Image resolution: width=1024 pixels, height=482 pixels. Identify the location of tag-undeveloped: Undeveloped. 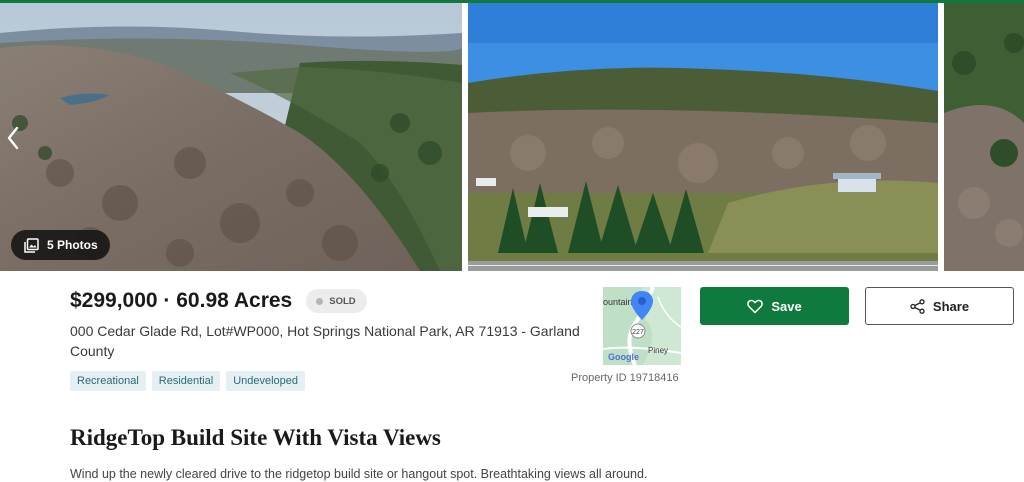
(266, 381).